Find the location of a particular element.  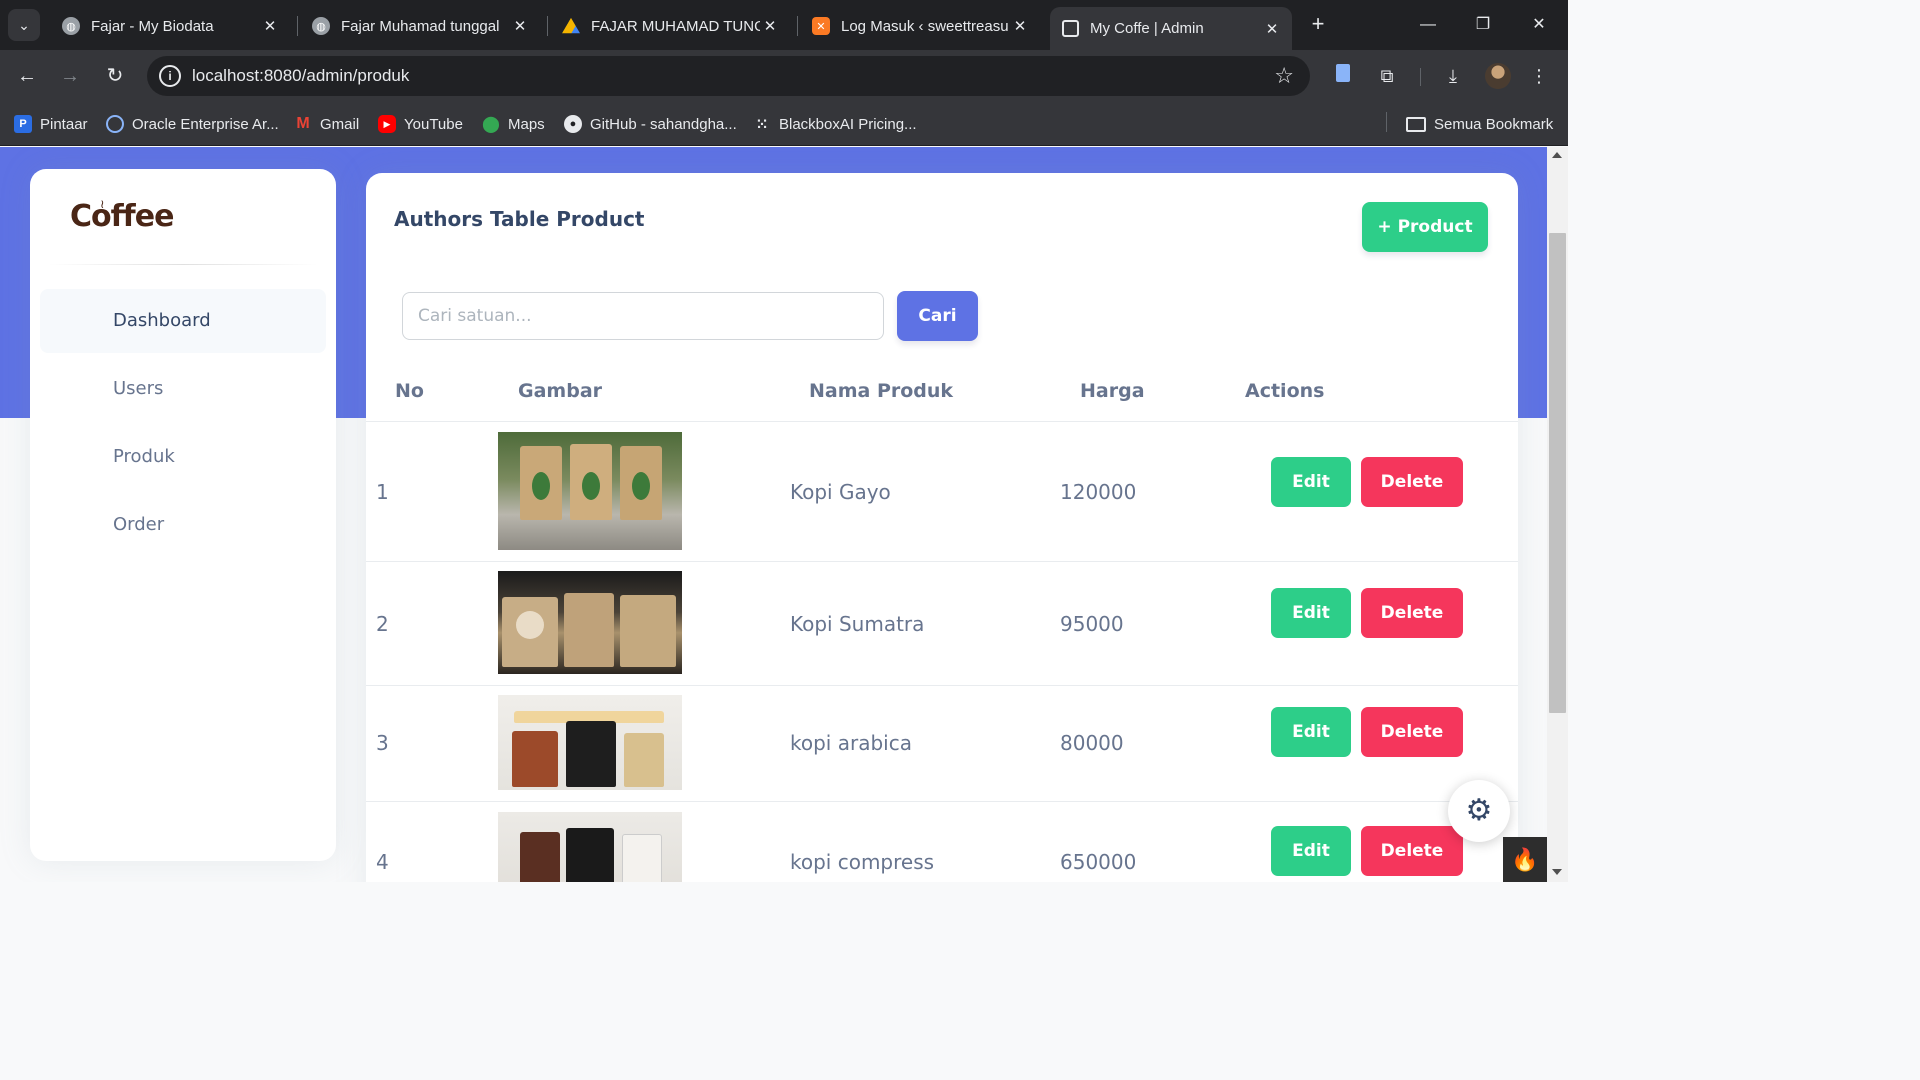

extensions-puzzle-icon: ⧉ is located at coordinates (1387, 76).